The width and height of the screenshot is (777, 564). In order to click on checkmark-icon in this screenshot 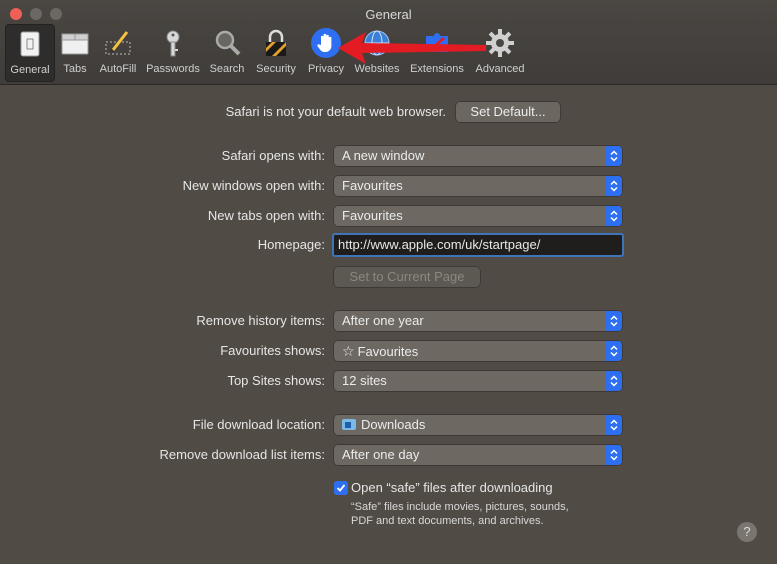, I will do `click(341, 488)`.